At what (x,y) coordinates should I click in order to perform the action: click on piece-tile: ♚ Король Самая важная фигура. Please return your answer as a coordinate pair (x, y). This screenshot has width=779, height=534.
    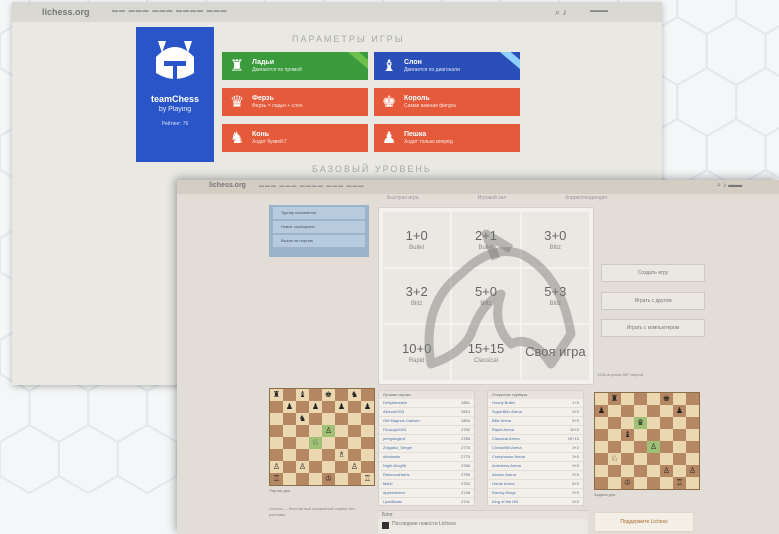
    Looking at the image, I should click on (447, 102).